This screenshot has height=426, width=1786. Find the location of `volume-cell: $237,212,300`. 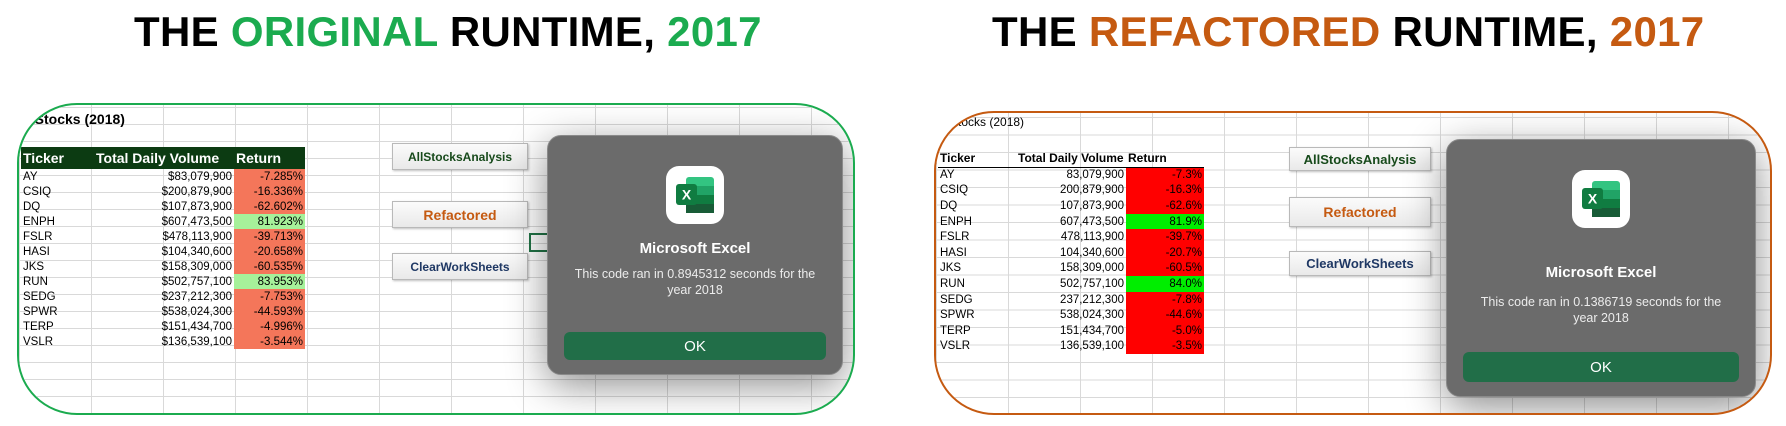

volume-cell: $237,212,300 is located at coordinates (164, 296).